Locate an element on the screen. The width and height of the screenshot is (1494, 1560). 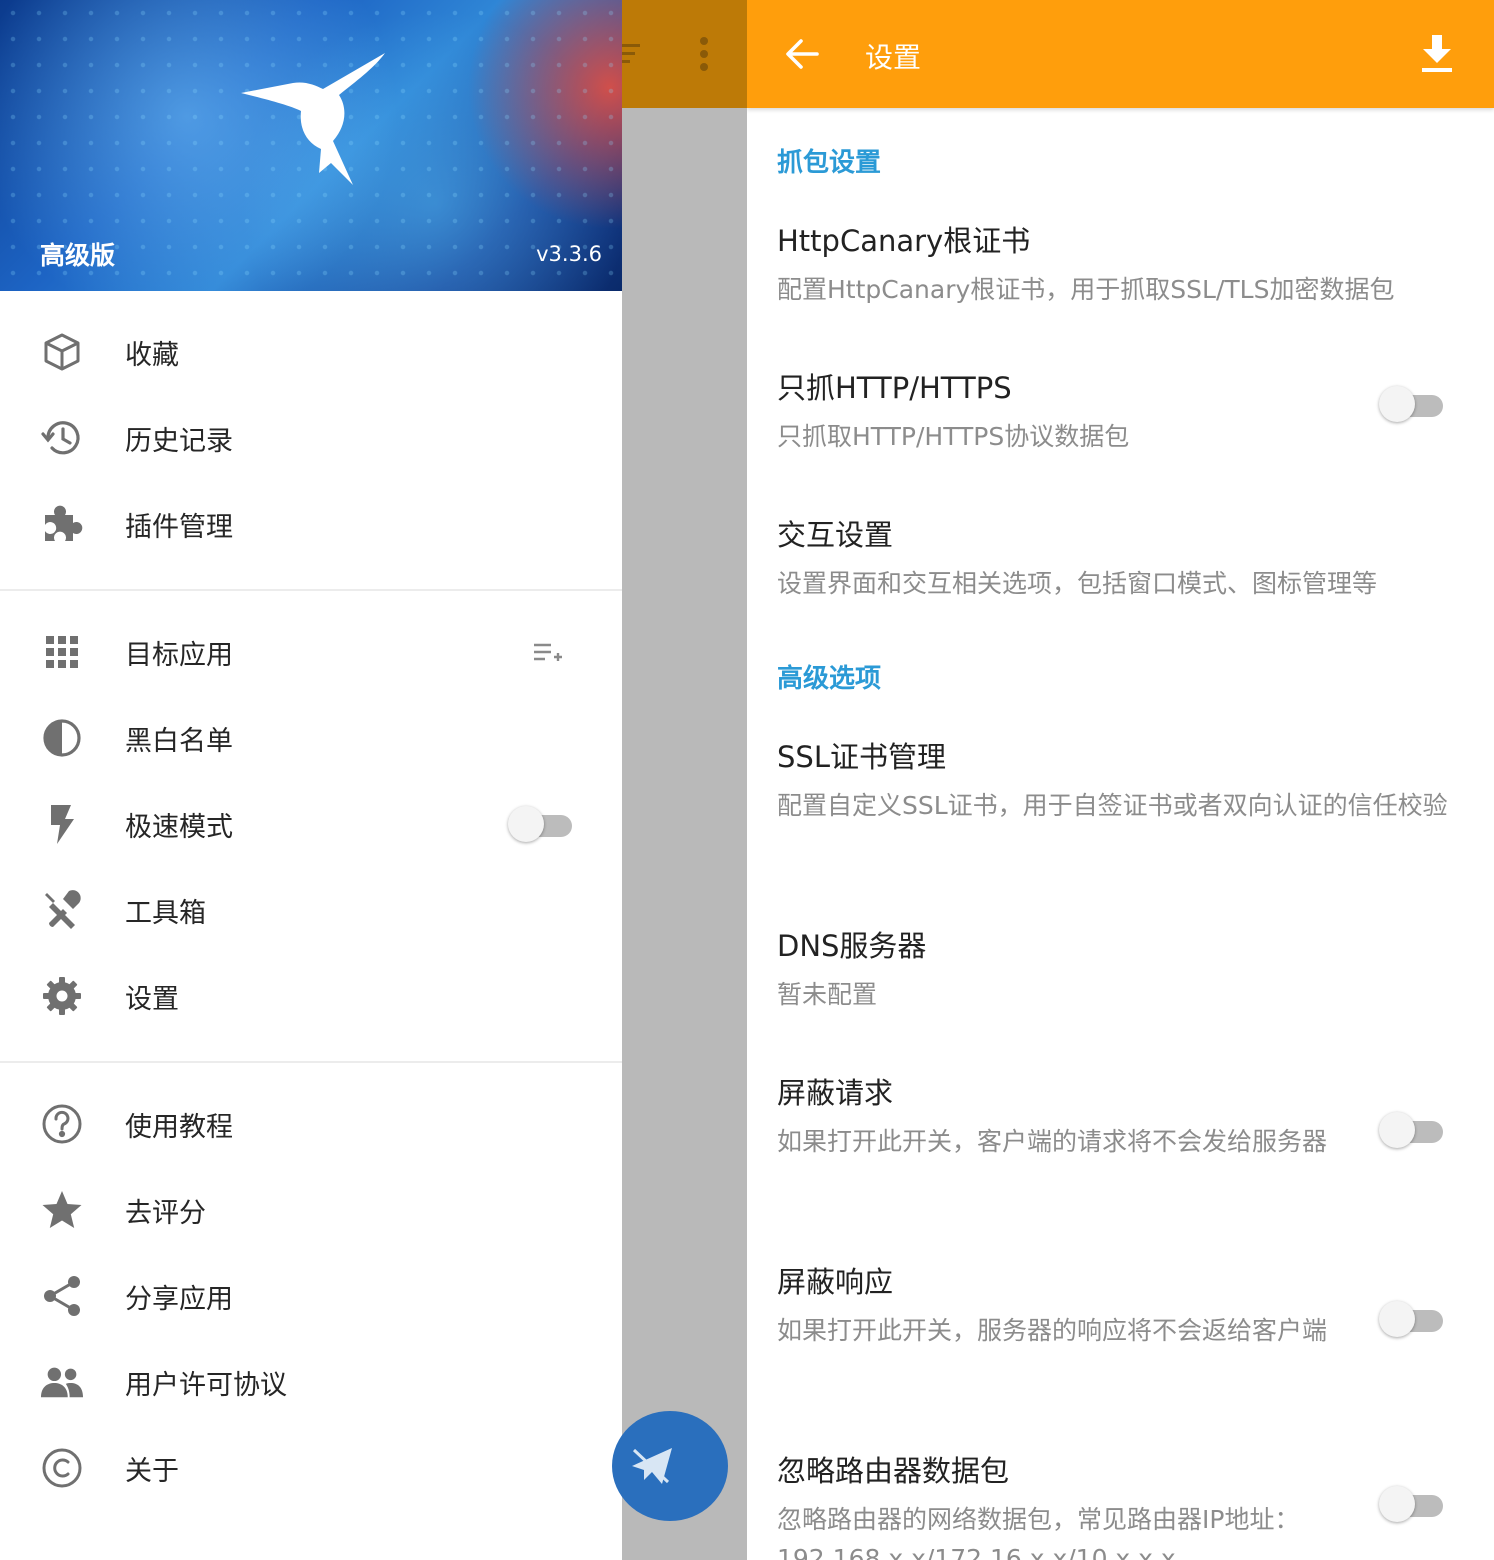
menu-label: 目标应用 is located at coordinates (179, 655).